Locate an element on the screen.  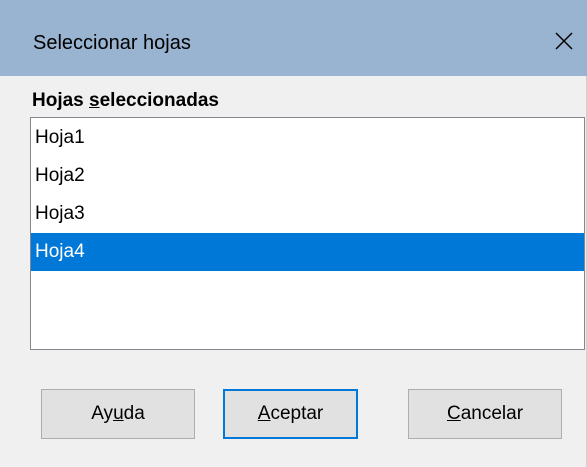
list-item-hoja3: Hoja3 is located at coordinates (307, 214).